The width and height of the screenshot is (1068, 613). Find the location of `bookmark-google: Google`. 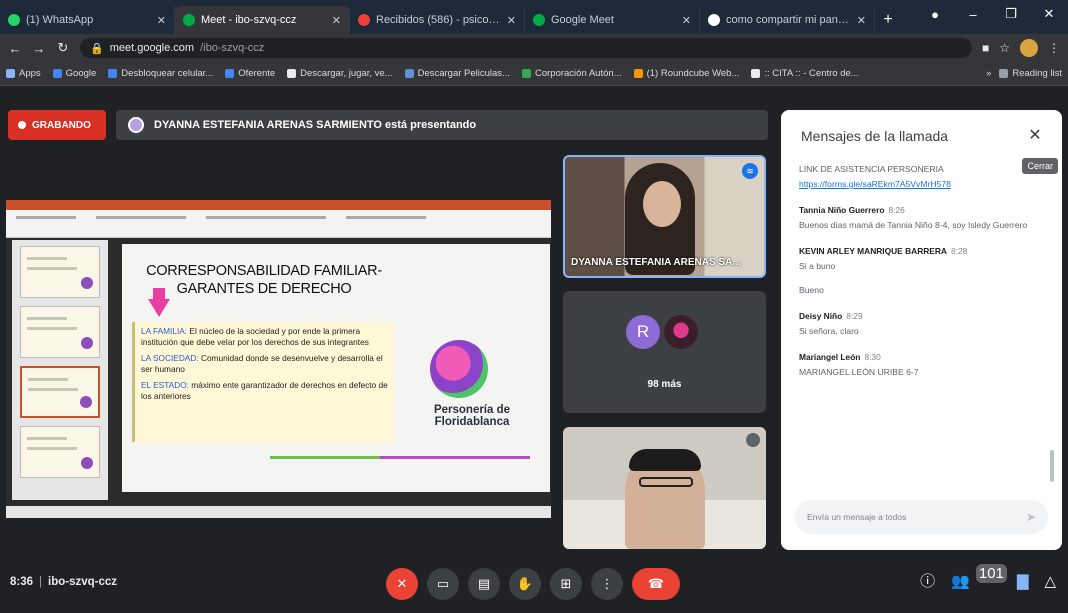

bookmark-google: Google is located at coordinates (74, 73).